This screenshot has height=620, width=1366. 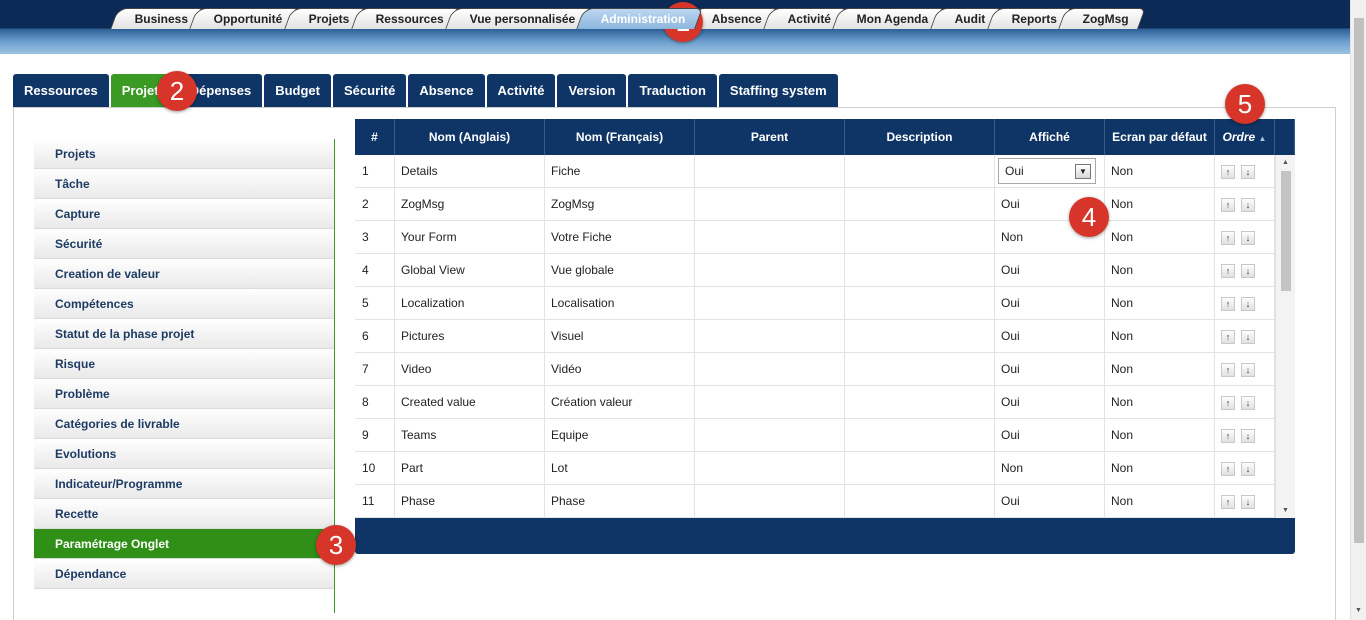 What do you see at coordinates (184, 184) in the screenshot?
I see `sidebar-item-tache: Tâche` at bounding box center [184, 184].